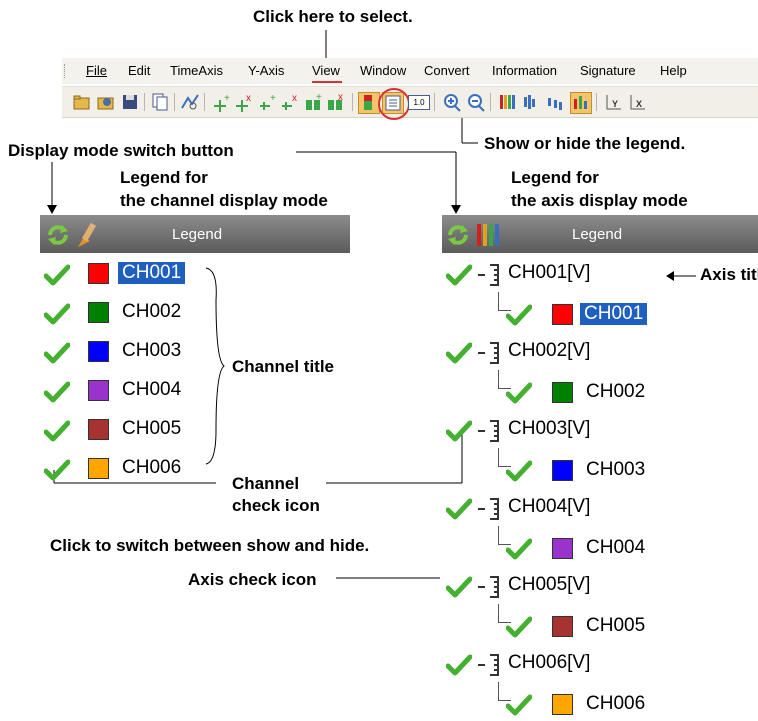 The height and width of the screenshot is (721, 758). I want to click on menu-signature: Signature, so click(608, 70).